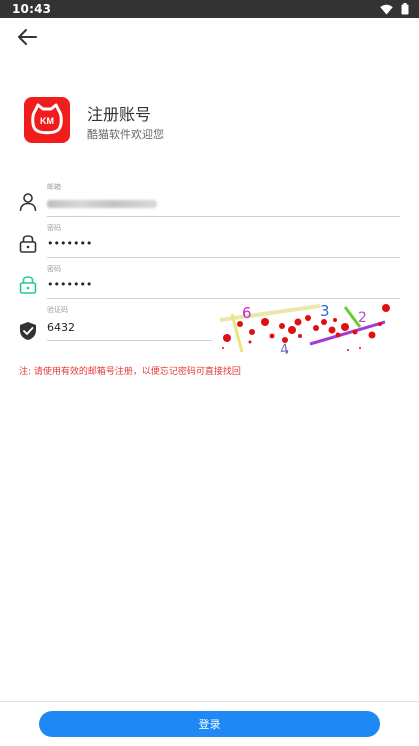 The height and width of the screenshot is (746, 419). Describe the element at coordinates (28, 244) in the screenshot. I see `lock-icon` at that location.